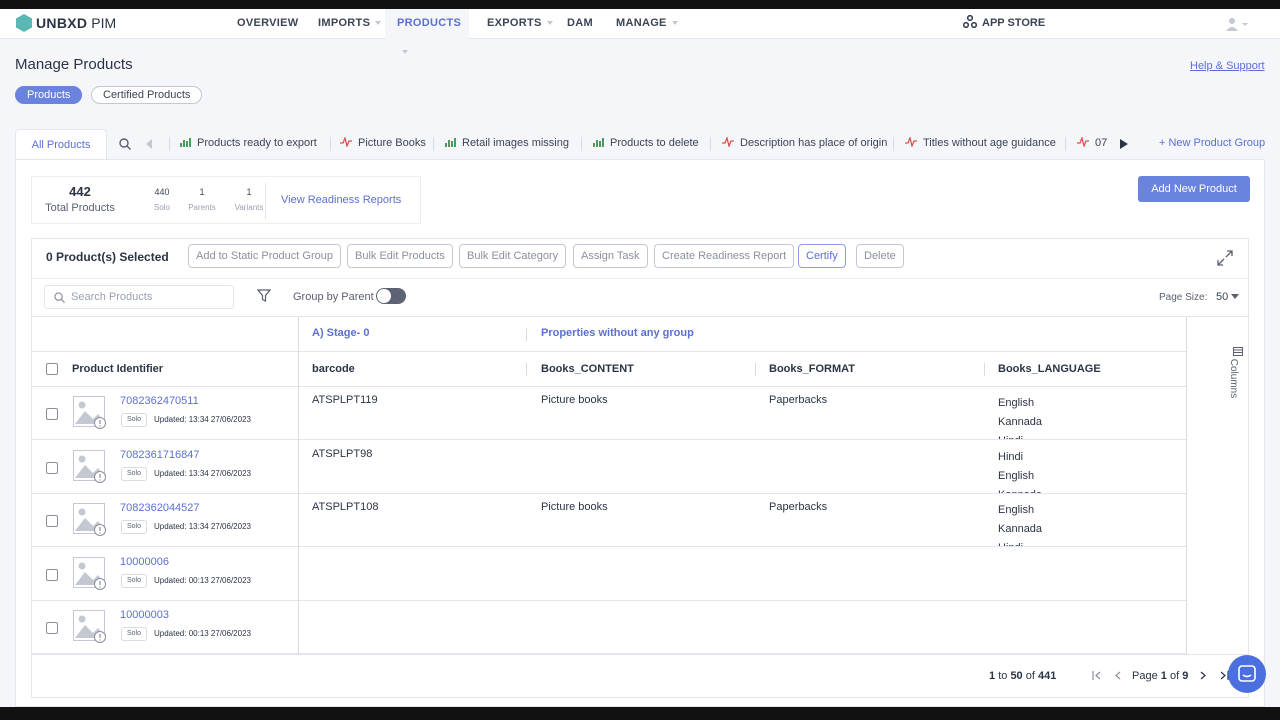 This screenshot has height=720, width=1280. Describe the element at coordinates (1203, 675) in the screenshot. I see `next-page-icon` at that location.